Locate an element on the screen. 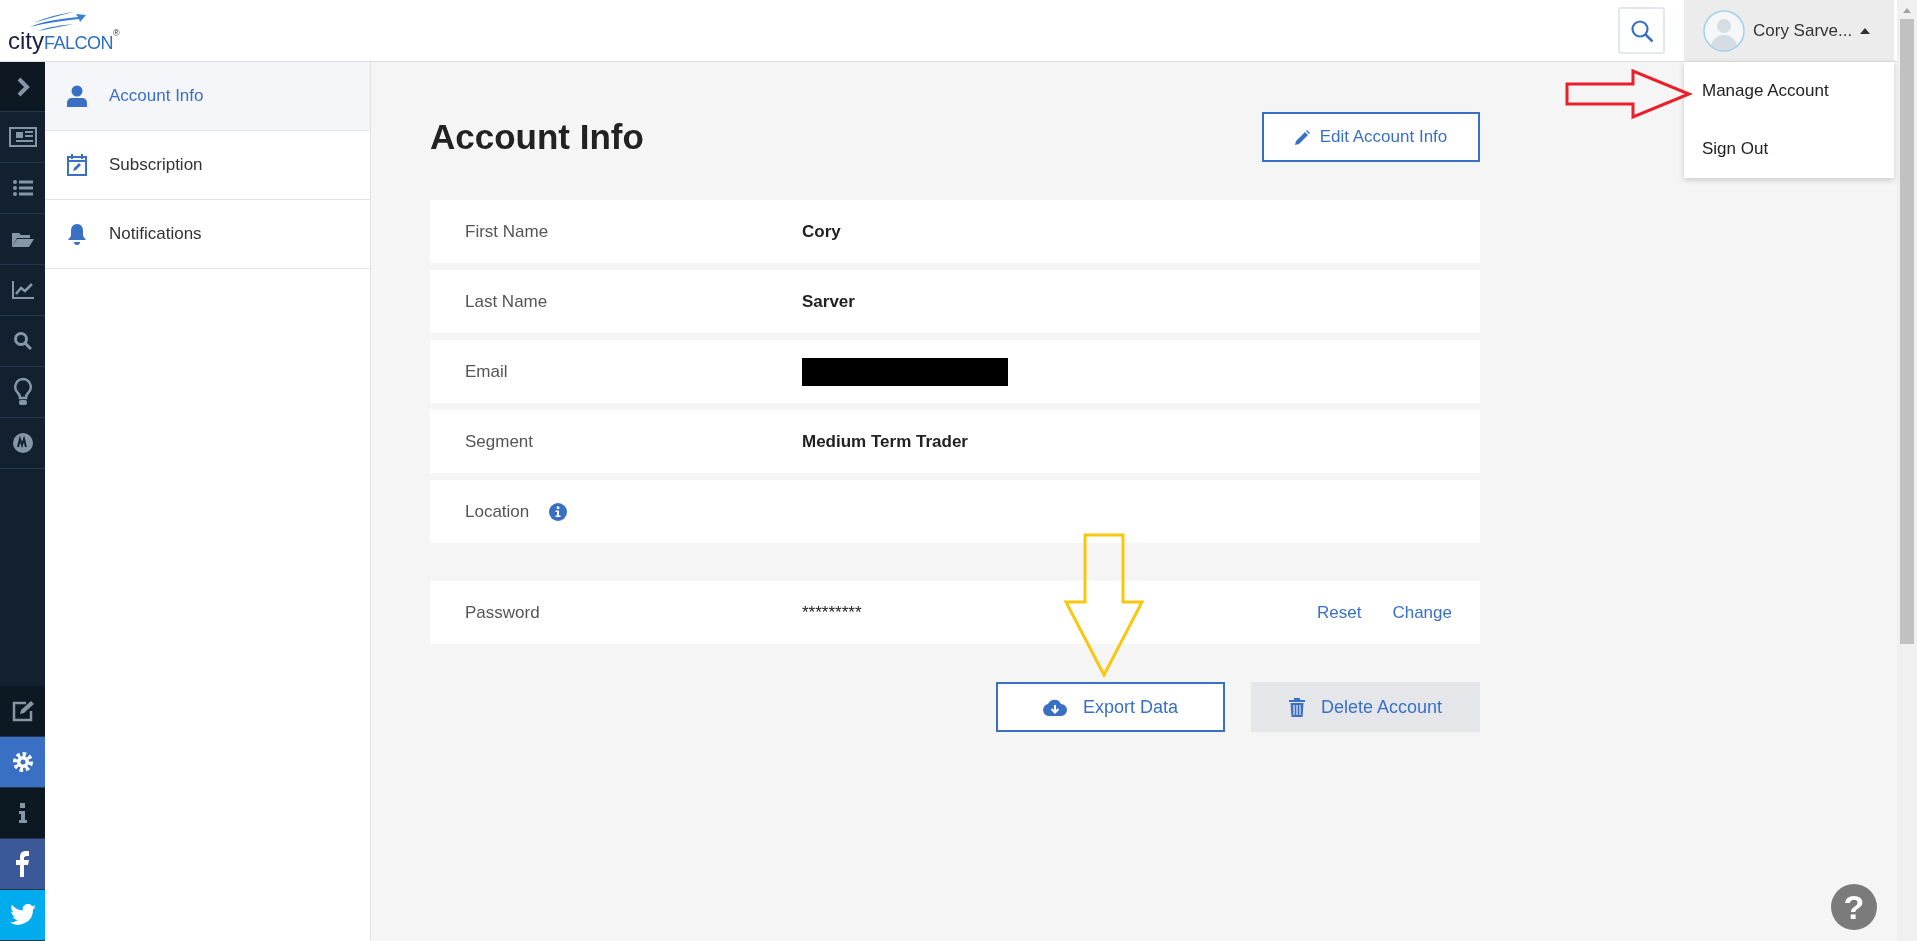 This screenshot has width=1917, height=941. field-label: Location is located at coordinates (497, 511).